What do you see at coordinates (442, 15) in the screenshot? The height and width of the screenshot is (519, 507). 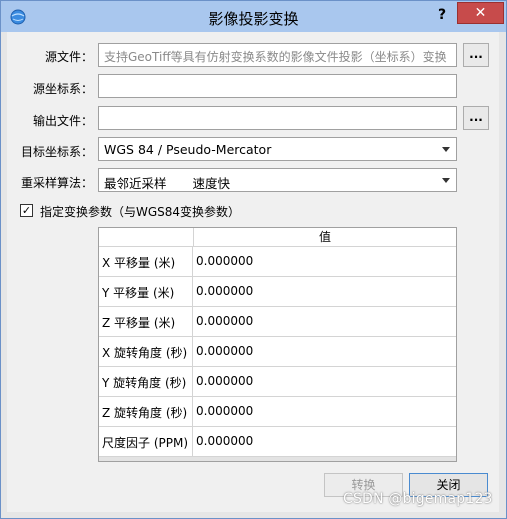 I see `help-button: ?` at bounding box center [442, 15].